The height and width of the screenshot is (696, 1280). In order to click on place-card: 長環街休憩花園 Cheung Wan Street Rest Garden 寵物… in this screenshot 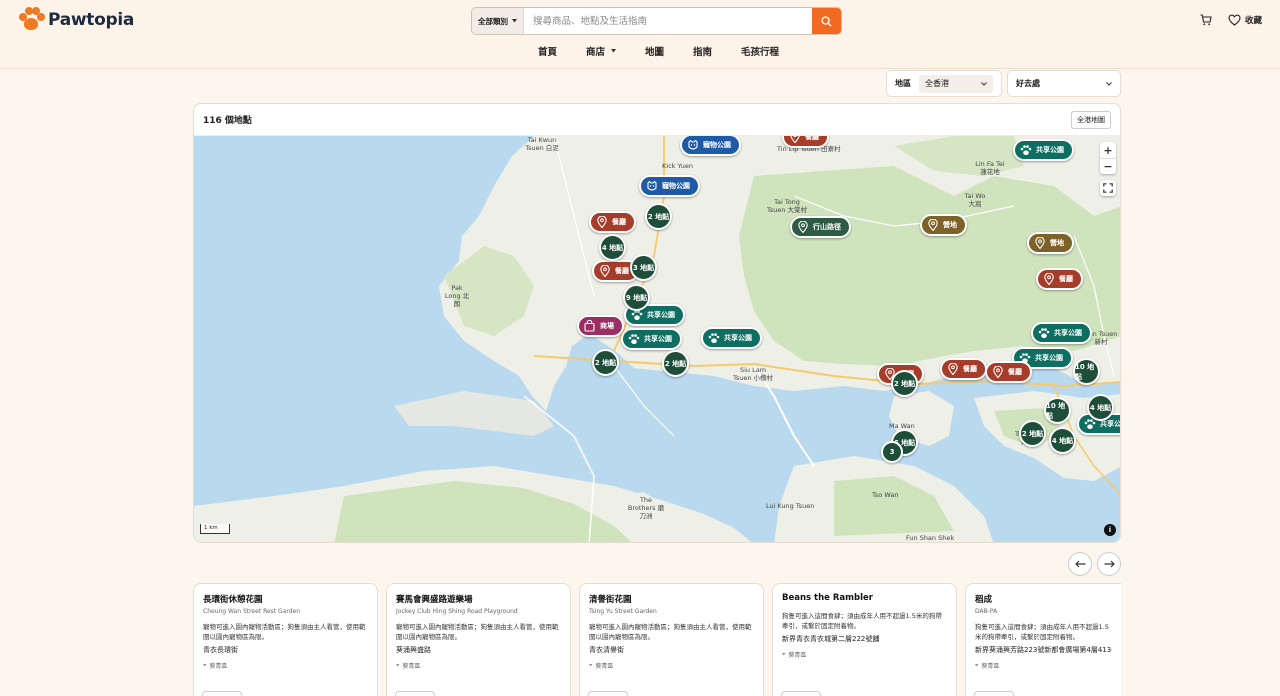, I will do `click(285, 639)`.